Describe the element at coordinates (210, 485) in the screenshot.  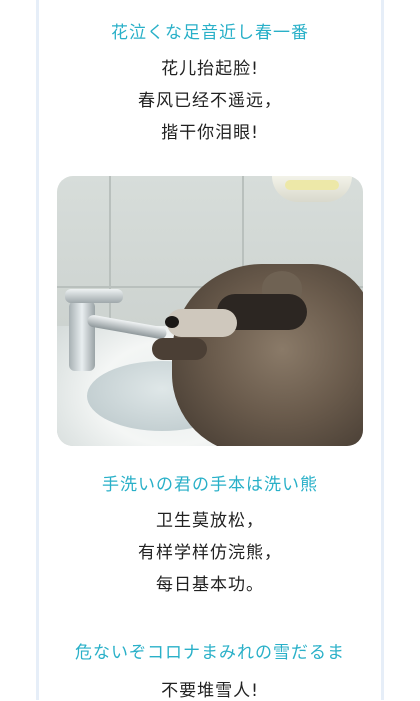
I see `verse2-japanese: 手洗いの君の手本は洗い熊` at that location.